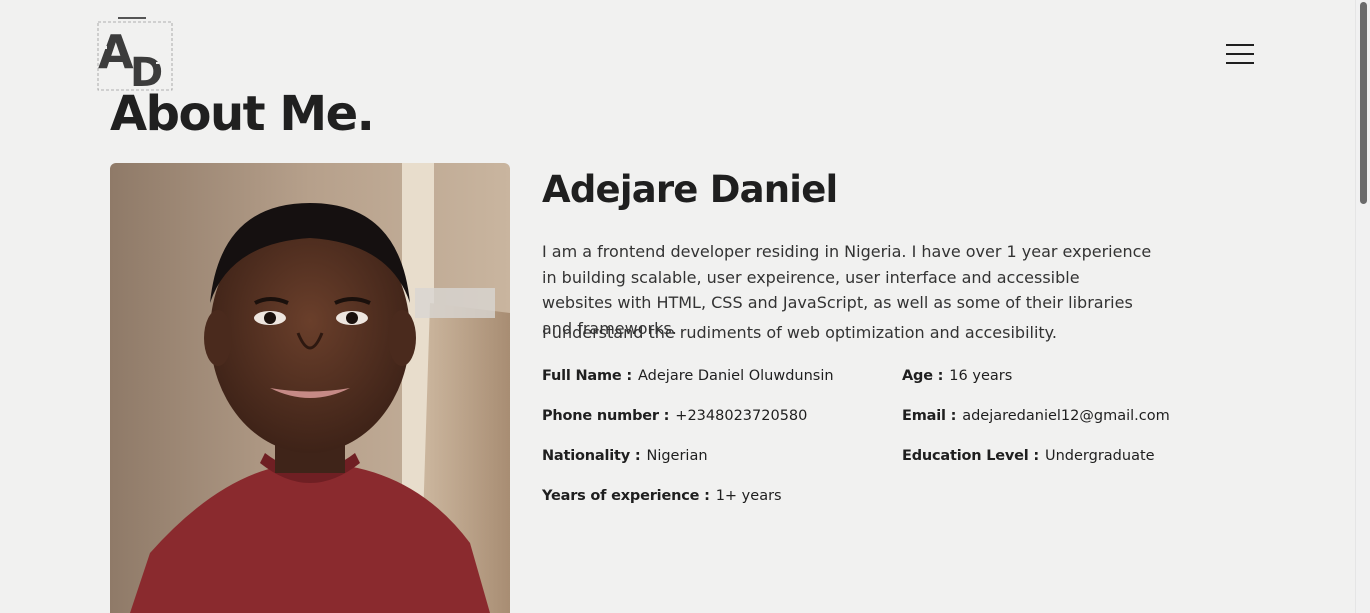 The image size is (1370, 613). What do you see at coordinates (690, 189) in the screenshot?
I see `profile-name: Adejare Daniel` at bounding box center [690, 189].